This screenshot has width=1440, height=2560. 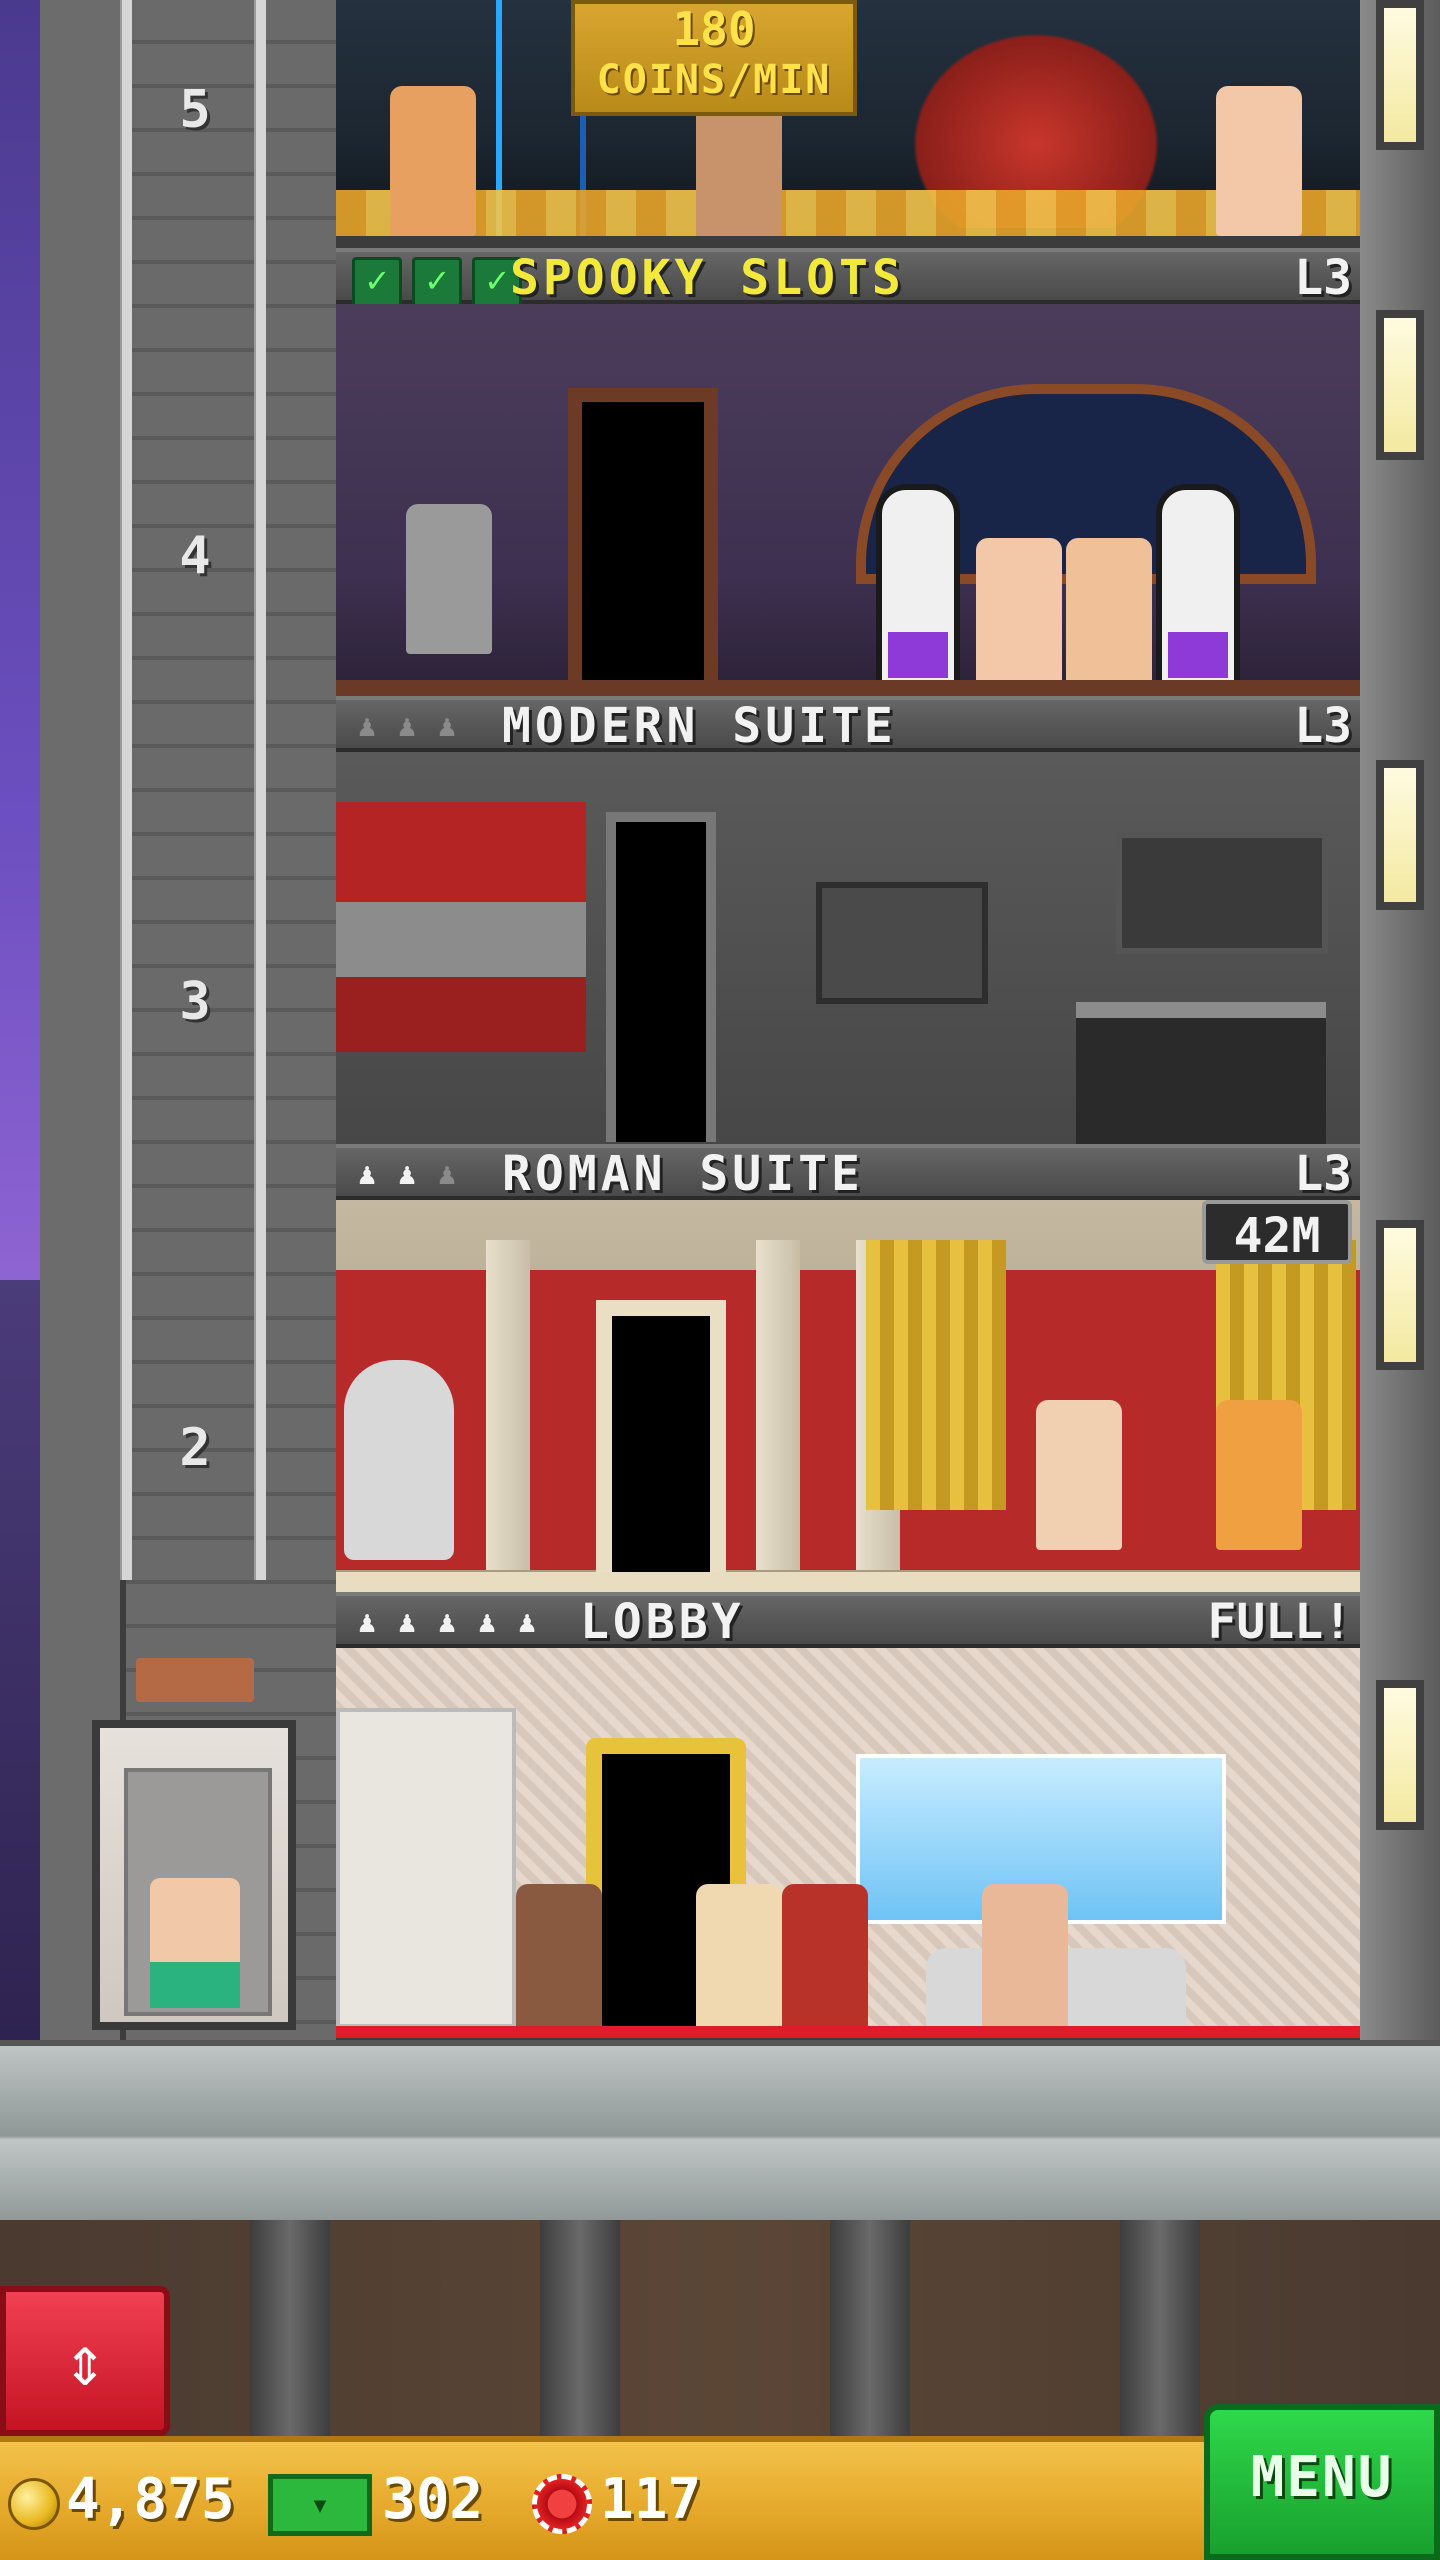 I want to click on chip-icon, so click(x=562, y=2504).